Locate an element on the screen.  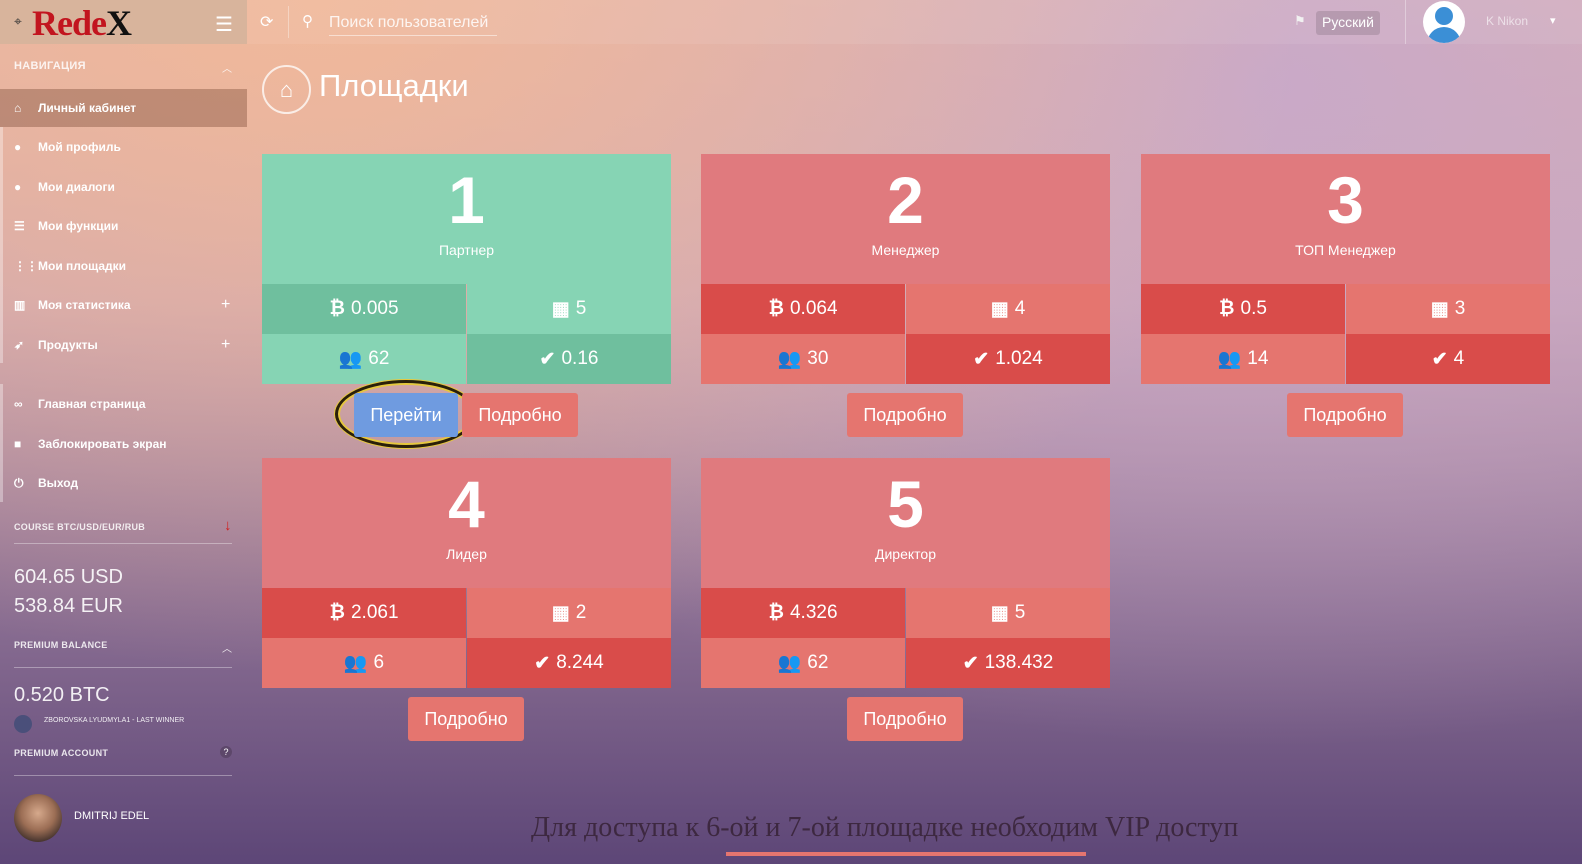
home-icon: ⌂ is located at coordinates (18, 108).